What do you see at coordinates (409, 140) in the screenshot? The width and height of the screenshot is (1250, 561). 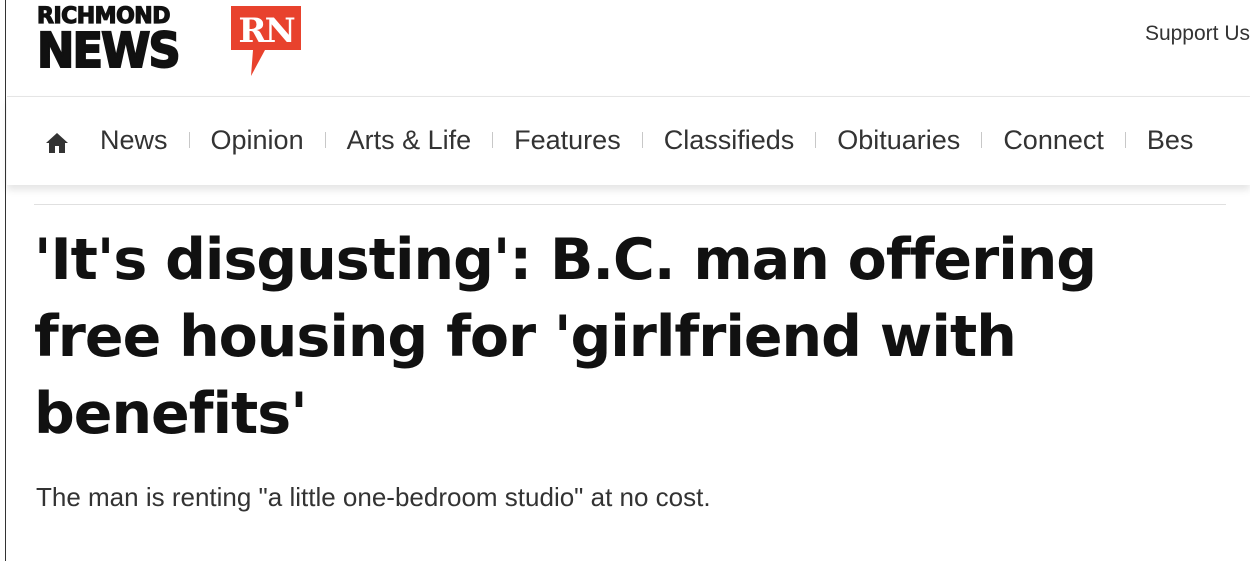 I see `nav-item-arts-life: Arts & Life` at bounding box center [409, 140].